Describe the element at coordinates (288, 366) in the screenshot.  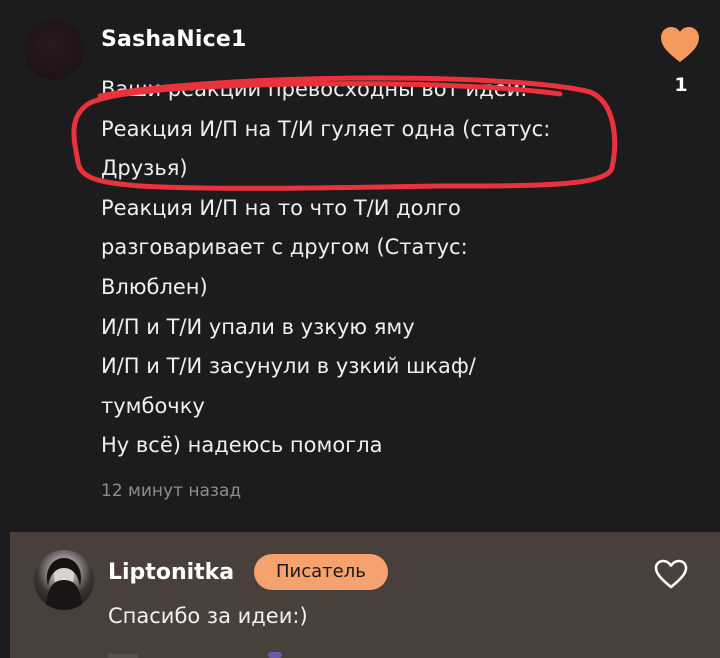
I see `comment-line: И/П и Т/И засунули в узкий шкаф/` at that location.